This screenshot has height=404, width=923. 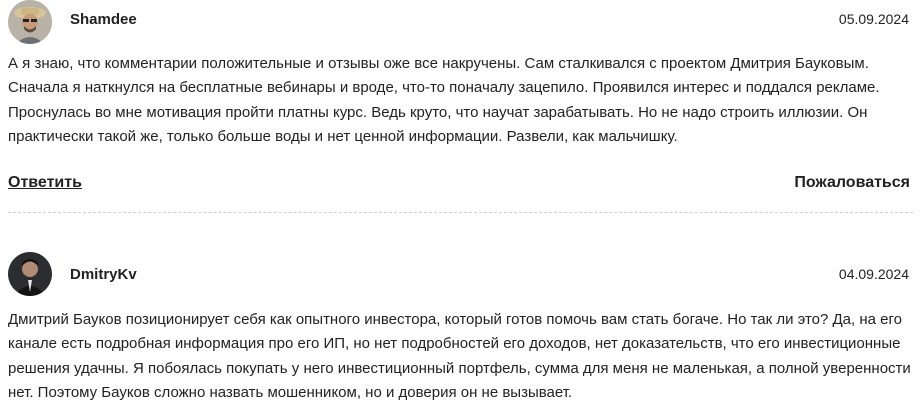 What do you see at coordinates (45, 183) in the screenshot?
I see `reply-link: Ответить` at bounding box center [45, 183].